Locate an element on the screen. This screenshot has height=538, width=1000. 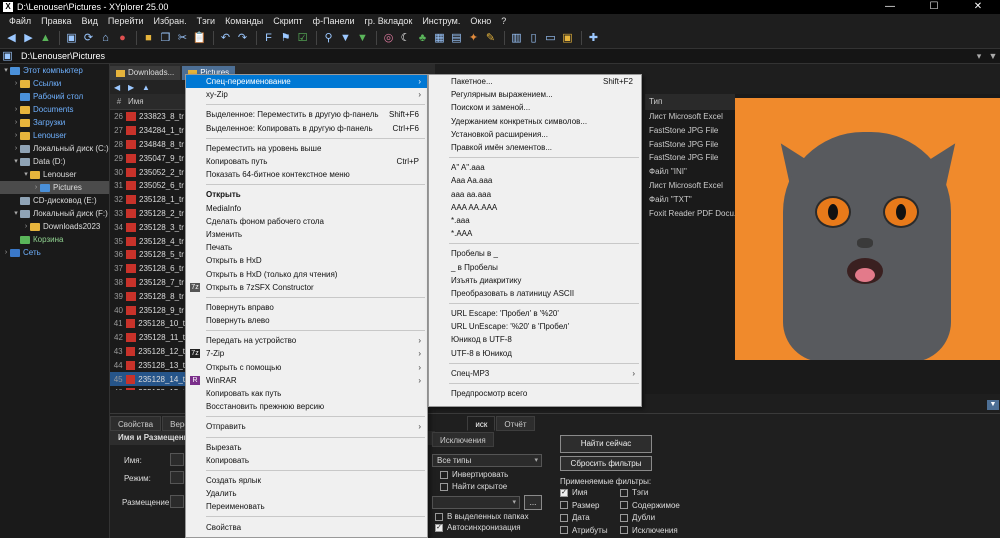
menu-item: Удалить is located at coordinates (306, 493).